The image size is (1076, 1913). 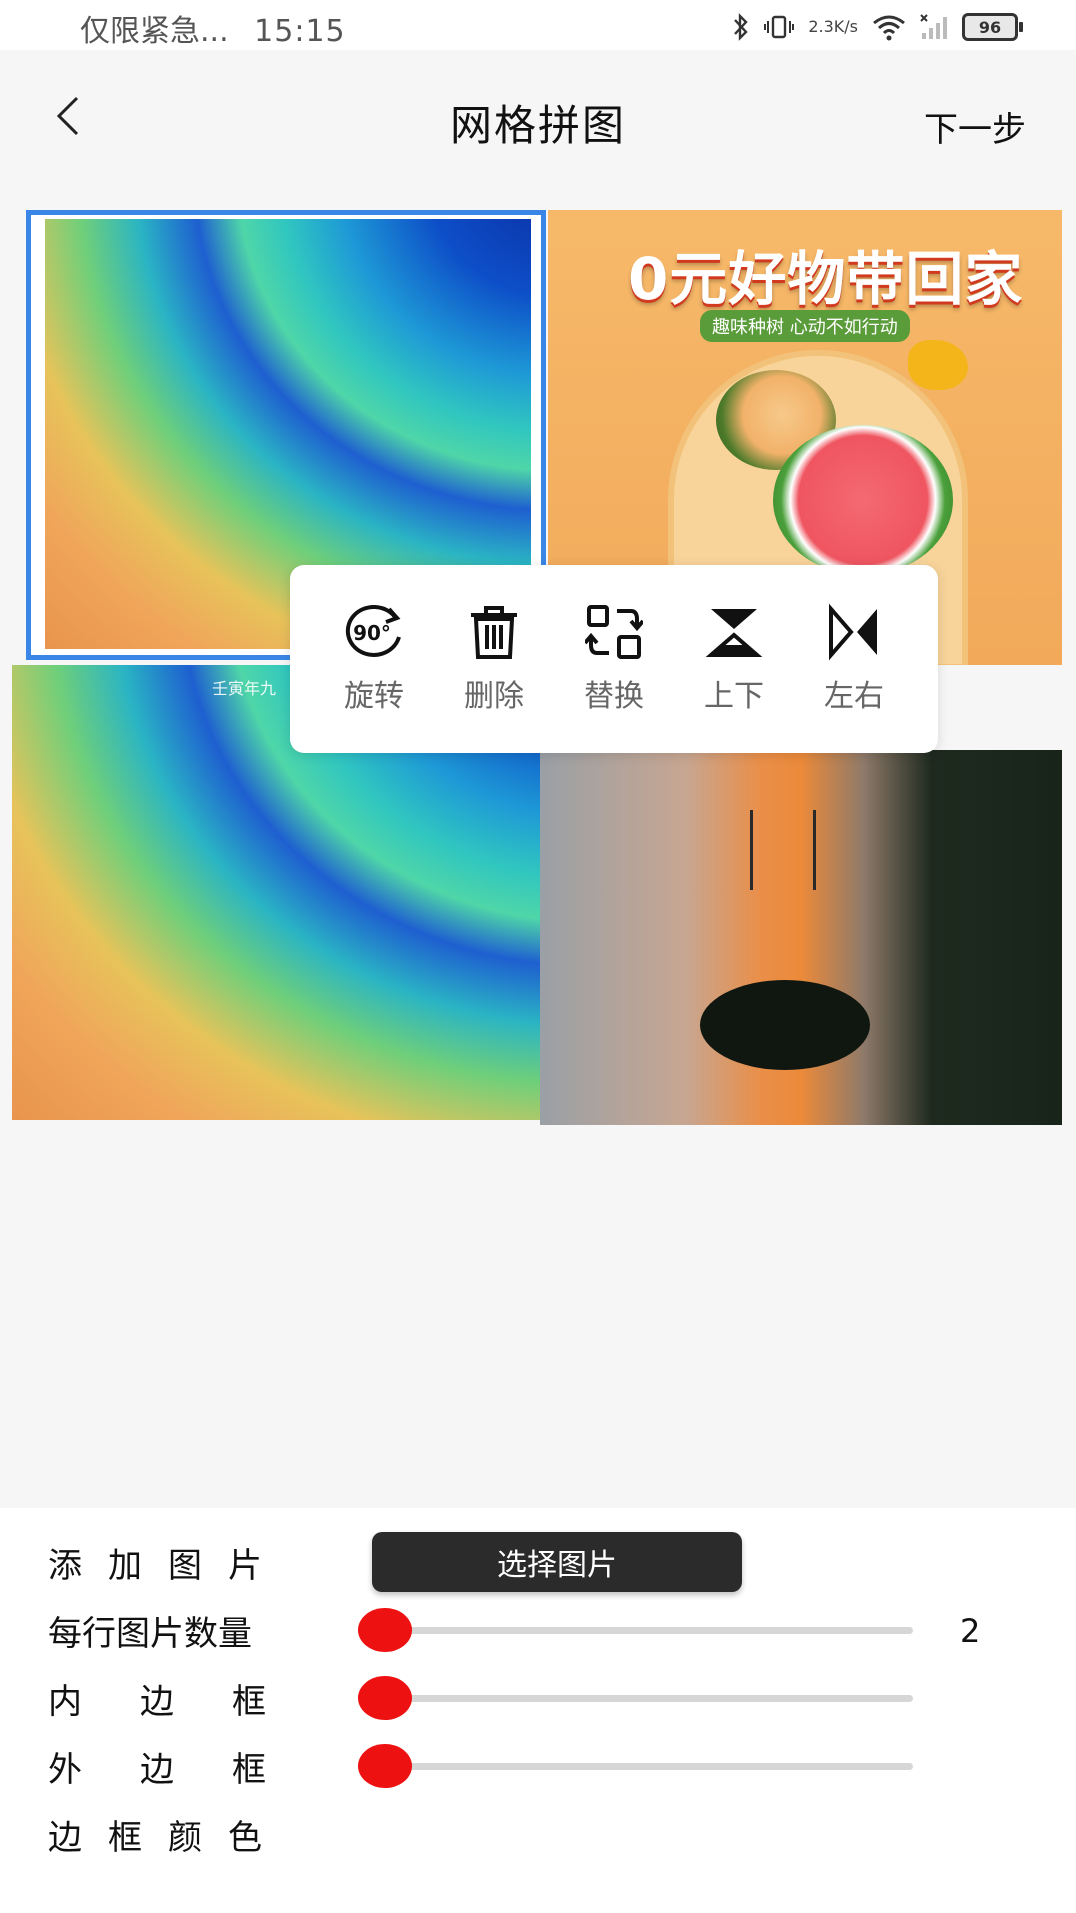 What do you see at coordinates (845, 26) in the screenshot?
I see `net-speed-unit: K/s` at bounding box center [845, 26].